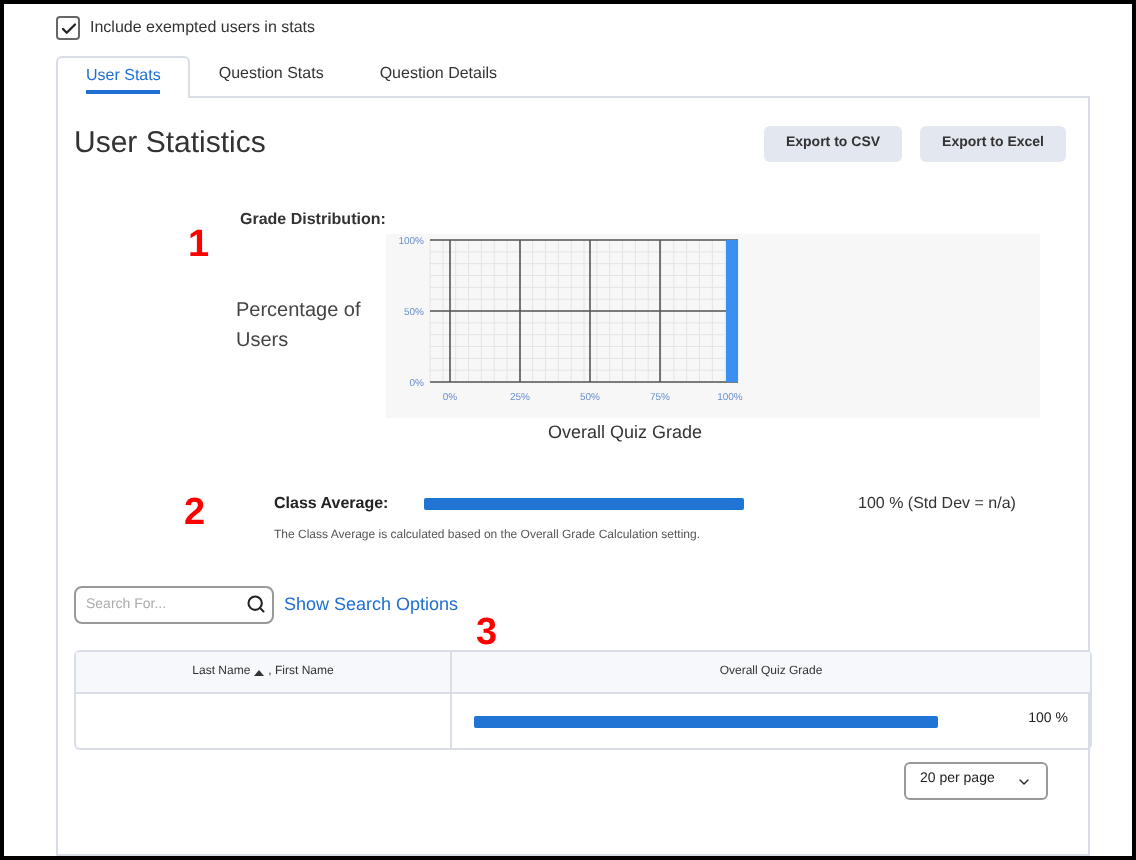  Describe the element at coordinates (438, 77) in the screenshot. I see `tab: Question Details` at that location.